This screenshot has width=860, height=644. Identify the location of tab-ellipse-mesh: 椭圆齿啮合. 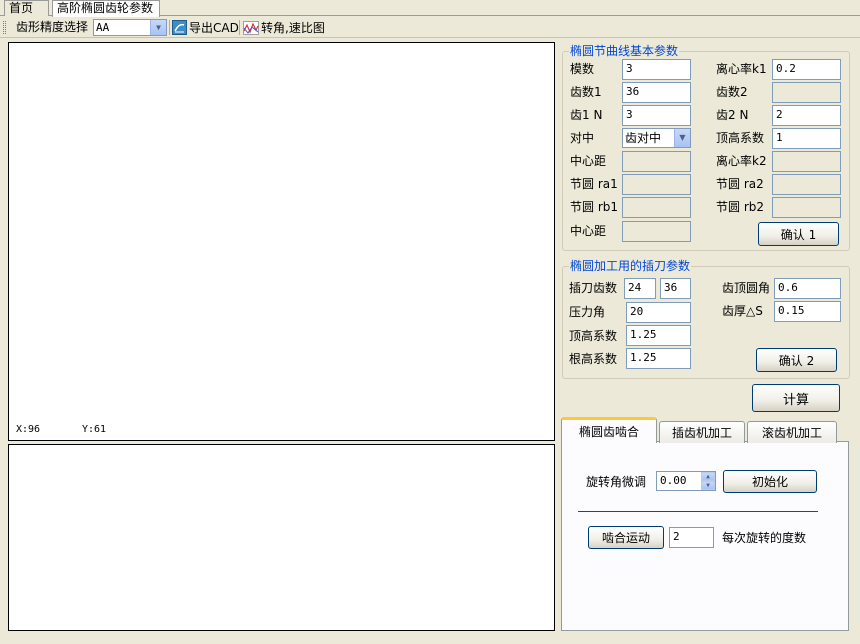
(609, 430).